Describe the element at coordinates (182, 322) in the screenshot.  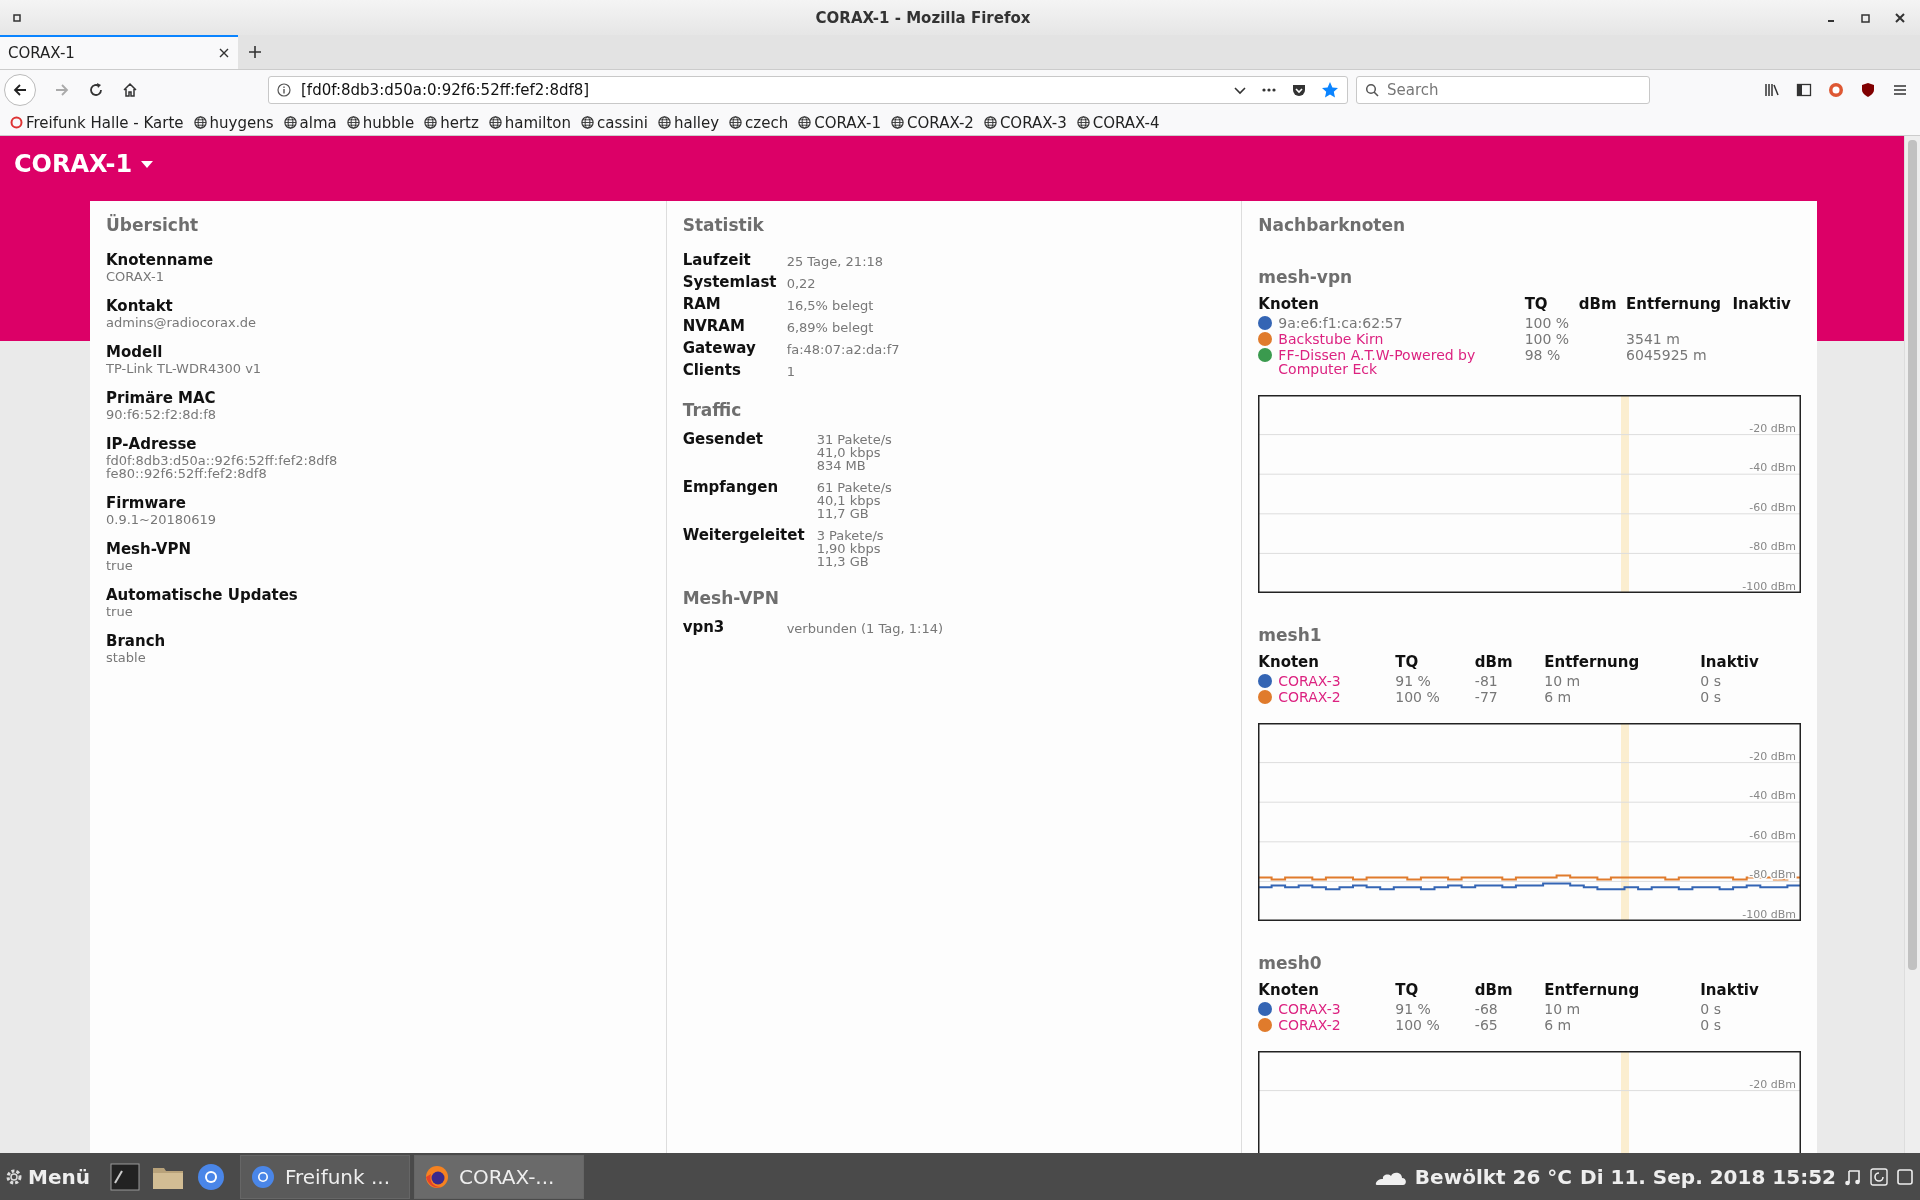
I see `field-value: admins@radiocorax.de` at that location.